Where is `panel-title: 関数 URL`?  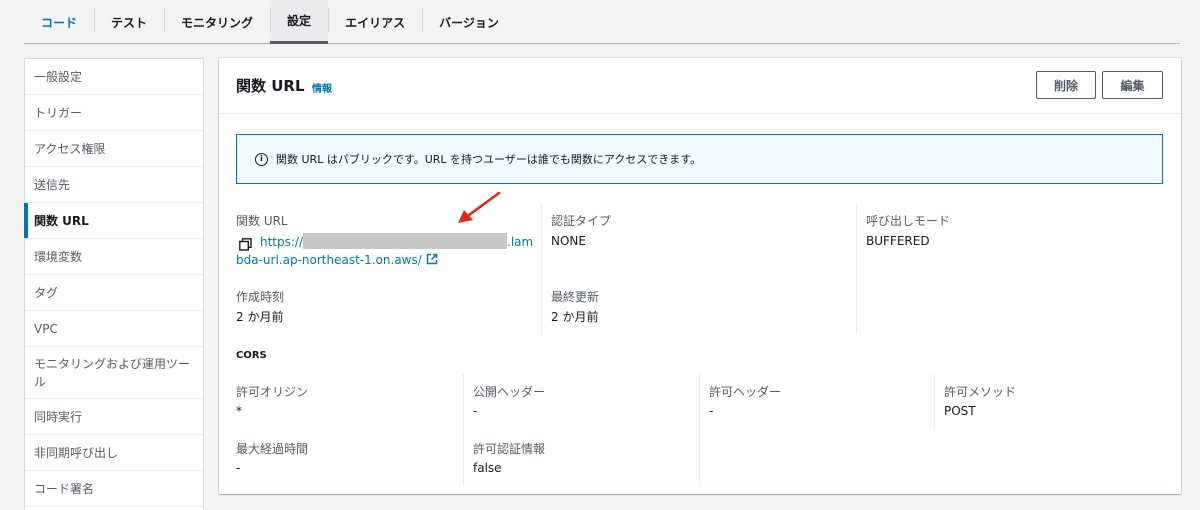 panel-title: 関数 URL is located at coordinates (270, 86).